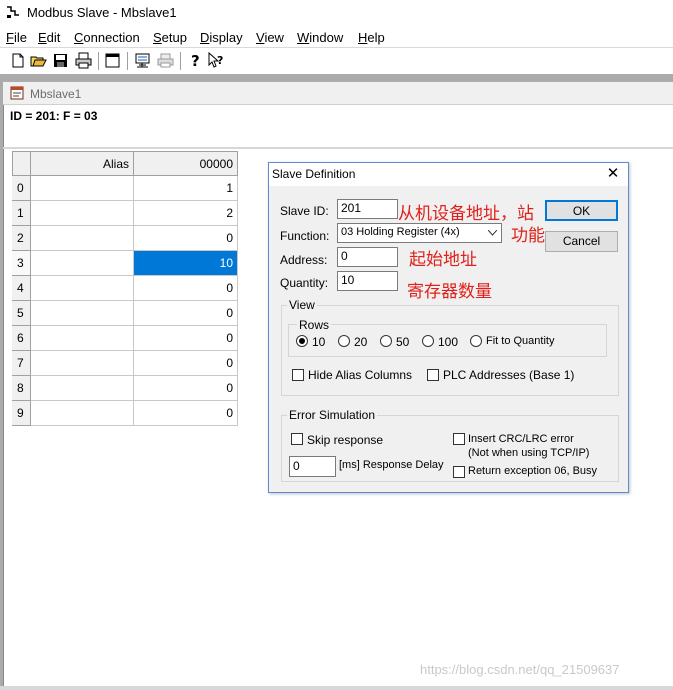 The height and width of the screenshot is (690, 673). What do you see at coordinates (314, 325) in the screenshot?
I see `rows-group-label: Rows` at bounding box center [314, 325].